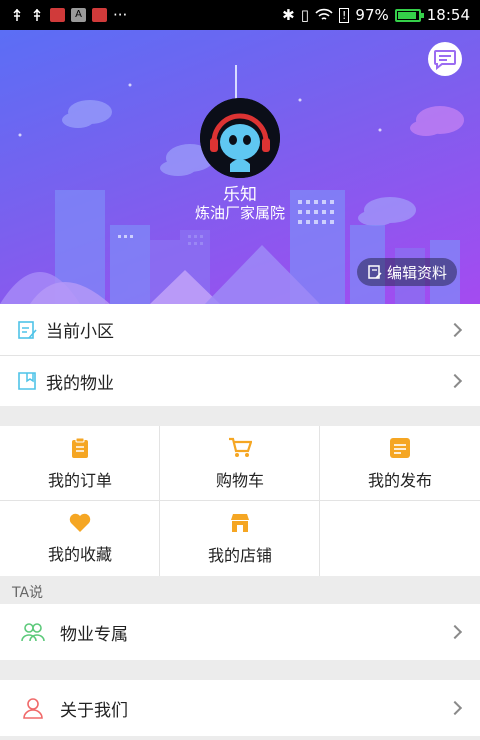  I want to click on grid-item-label: 我的收藏, so click(79, 554).